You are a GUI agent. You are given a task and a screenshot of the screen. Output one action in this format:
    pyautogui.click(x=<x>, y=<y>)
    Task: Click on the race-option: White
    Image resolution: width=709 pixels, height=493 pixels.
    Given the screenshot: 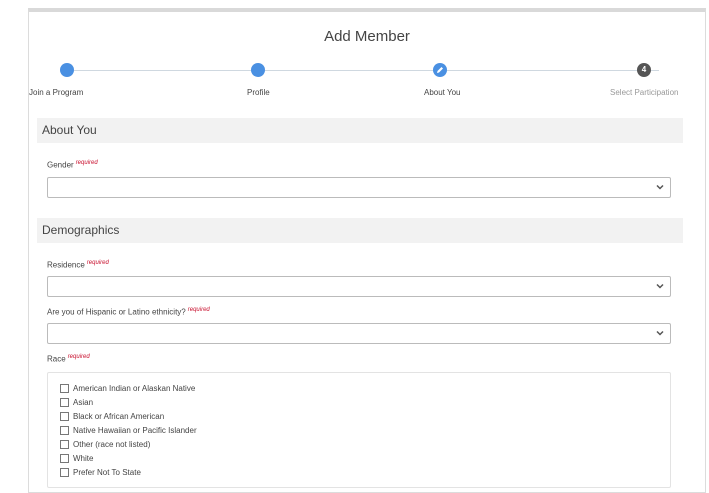 What is the action you would take?
    pyautogui.click(x=76, y=458)
    